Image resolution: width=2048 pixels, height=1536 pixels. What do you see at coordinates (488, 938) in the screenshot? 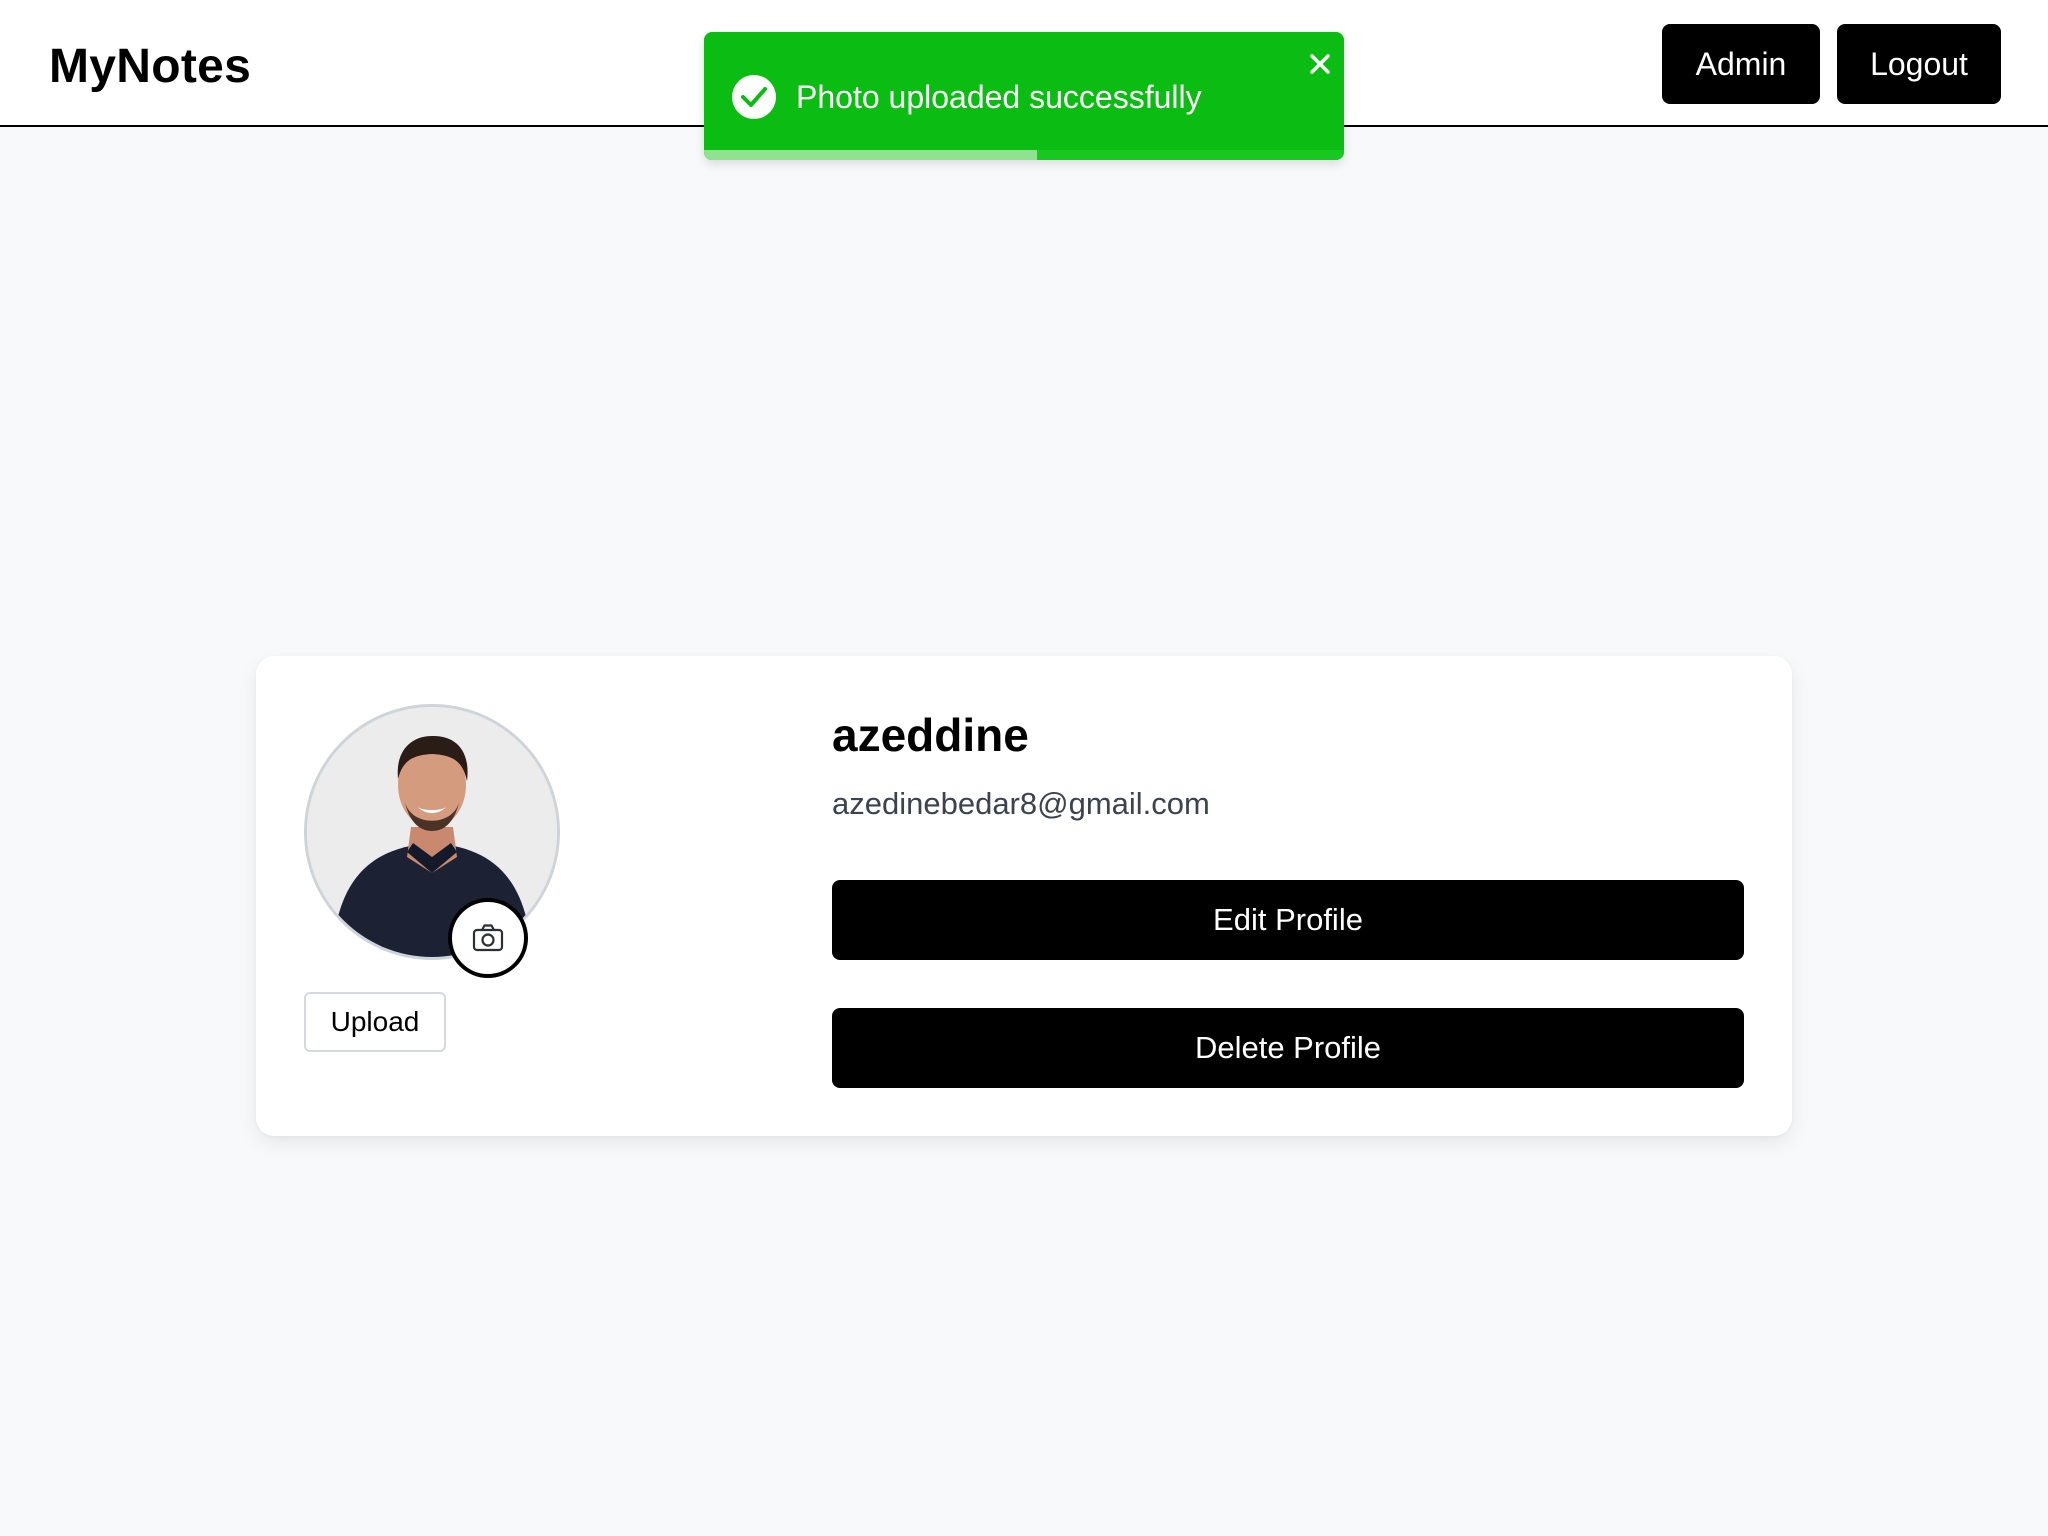
I see `camera-icon` at bounding box center [488, 938].